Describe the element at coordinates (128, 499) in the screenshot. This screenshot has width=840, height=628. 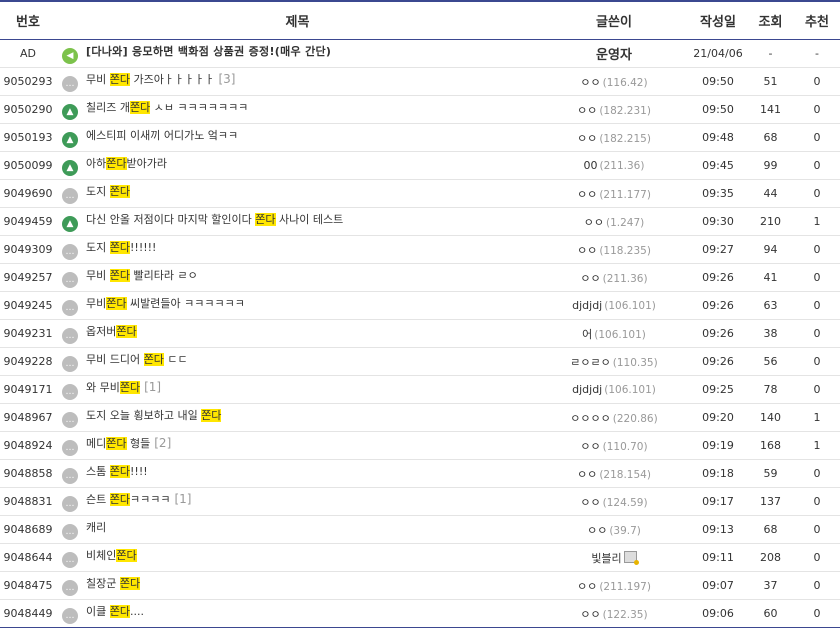
I see `post-title: 슨트 쫀다ㅋㅋㅋㅋ` at that location.